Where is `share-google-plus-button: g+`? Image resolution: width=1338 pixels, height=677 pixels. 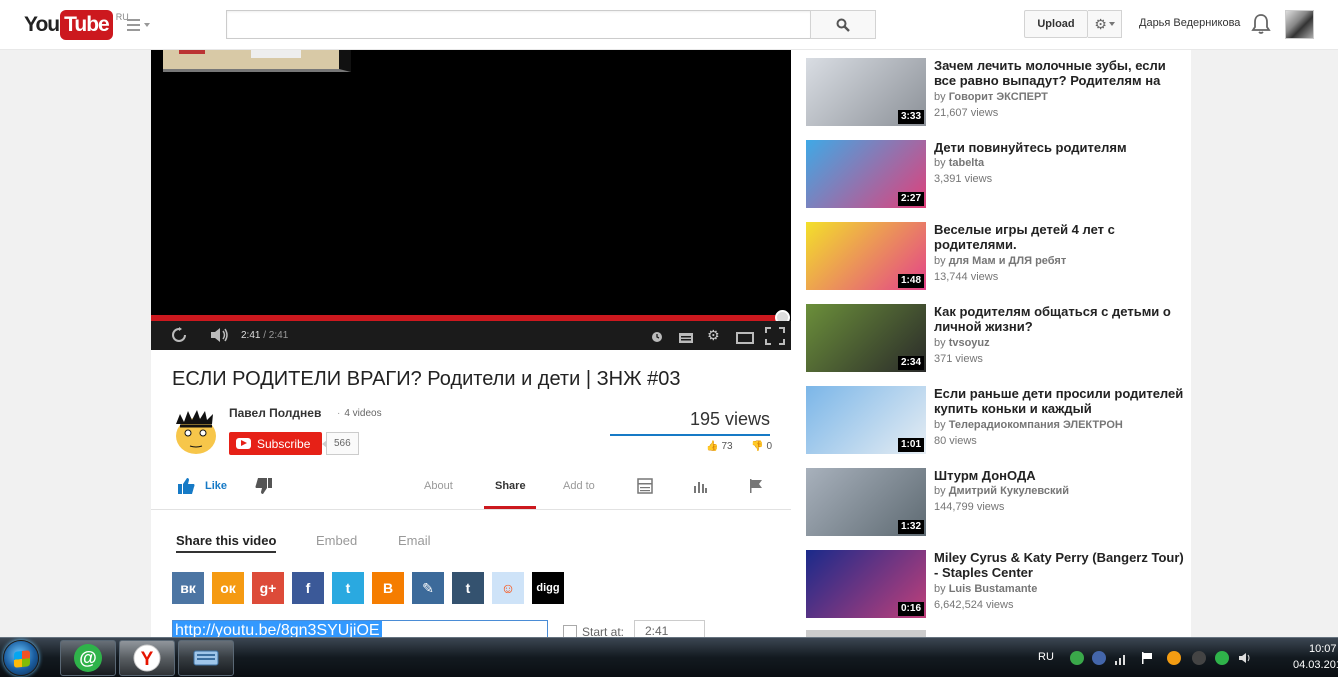 share-google-plus-button: g+ is located at coordinates (268, 588).